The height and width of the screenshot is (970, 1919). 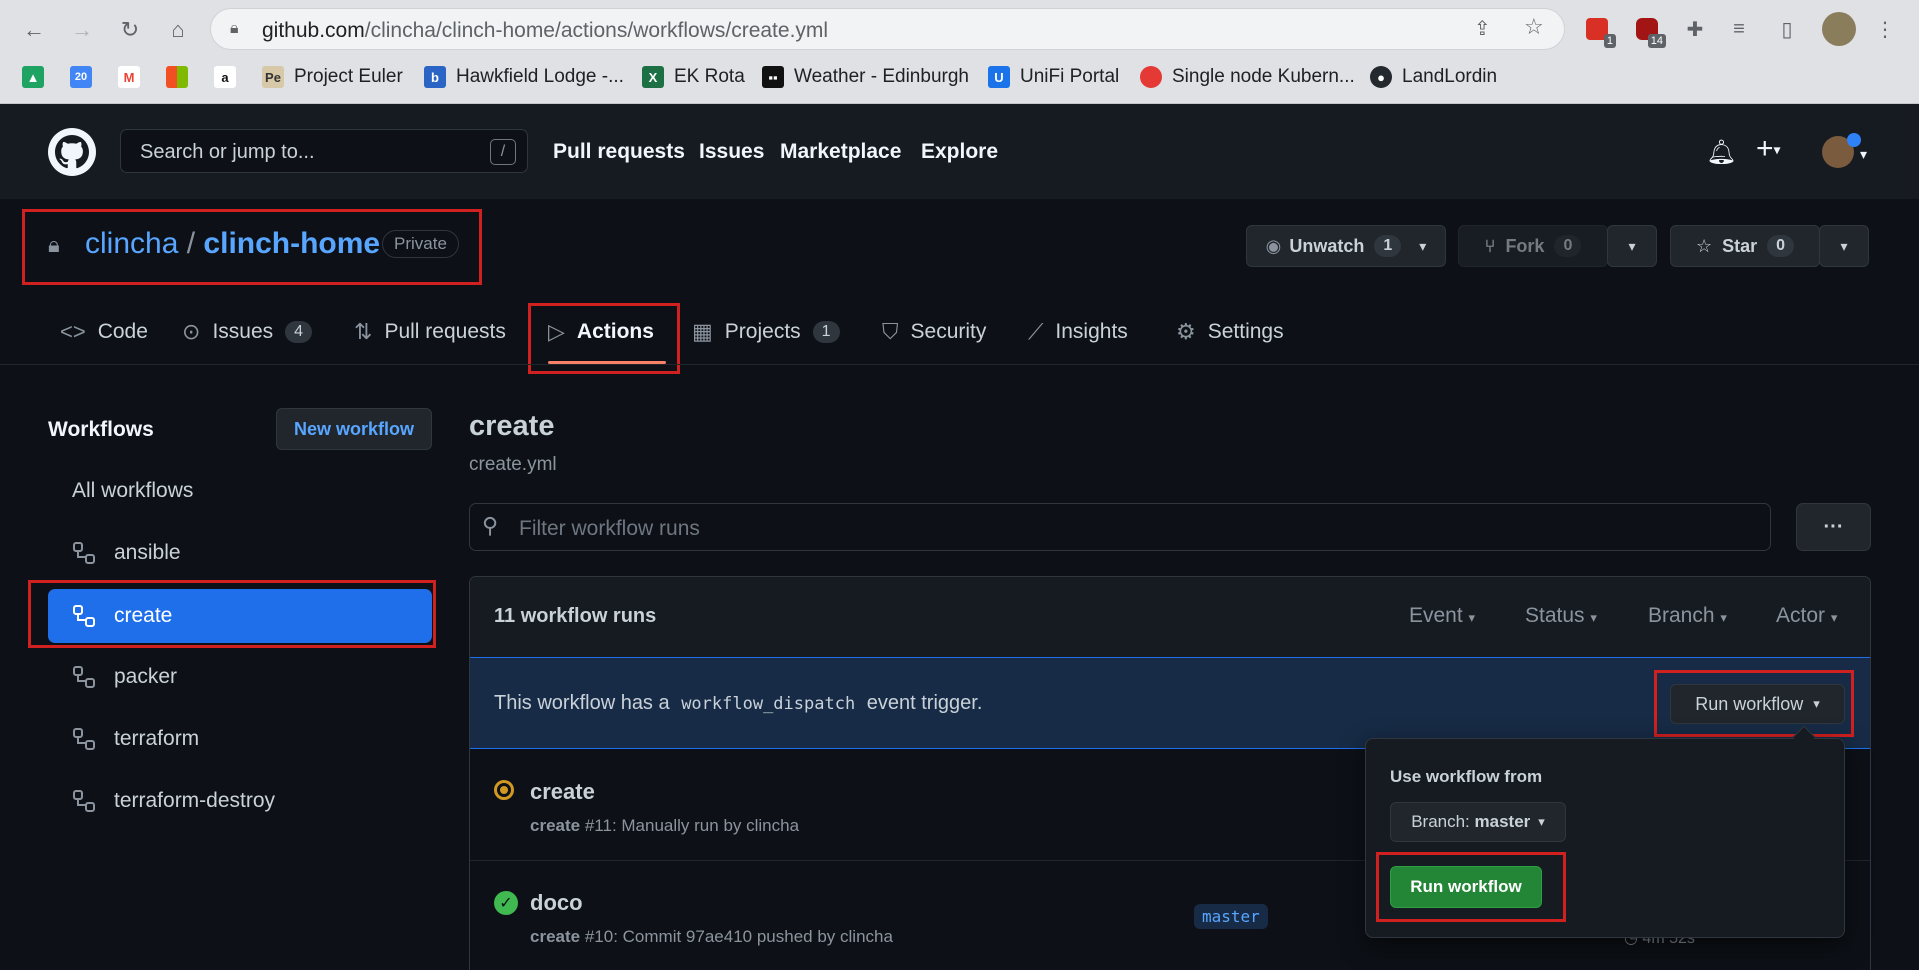 I want to click on extension-icon: 1, so click(x=1599, y=31).